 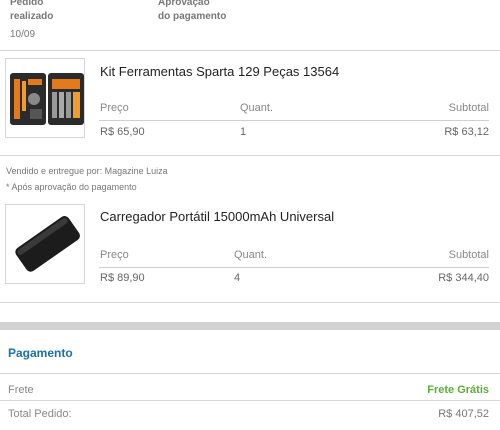 What do you see at coordinates (87, 171) in the screenshot?
I see `seller-info: Vendido e entregue por: Magazine Luiza` at bounding box center [87, 171].